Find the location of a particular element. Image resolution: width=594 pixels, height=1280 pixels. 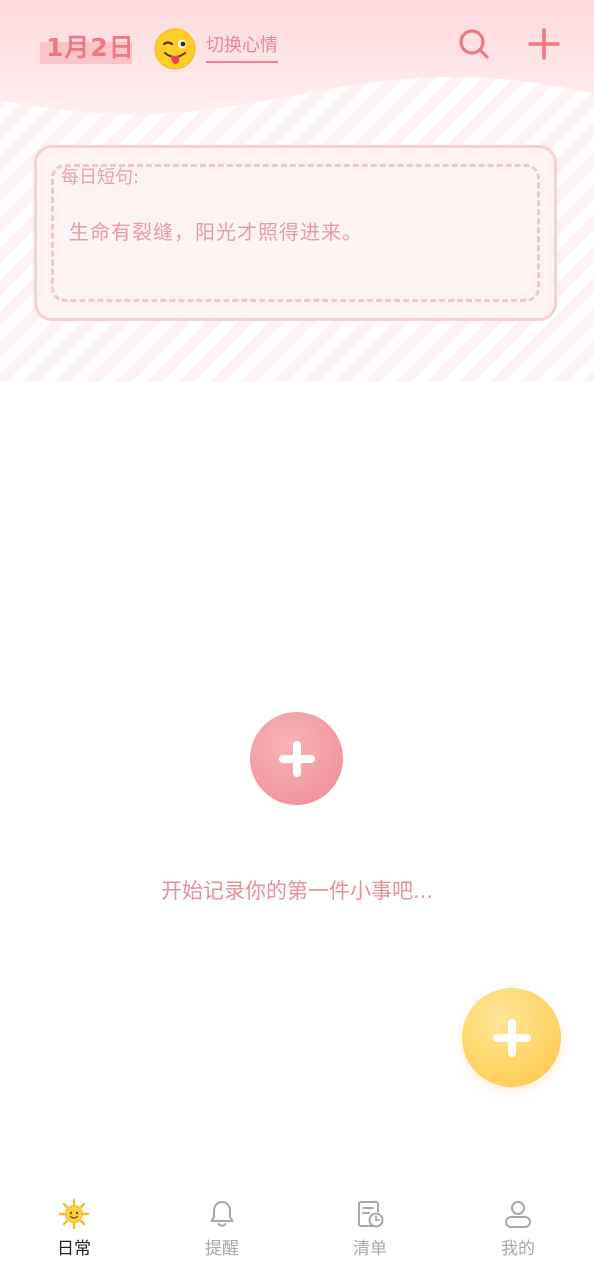

tab-label: 我的 is located at coordinates (518, 1249).